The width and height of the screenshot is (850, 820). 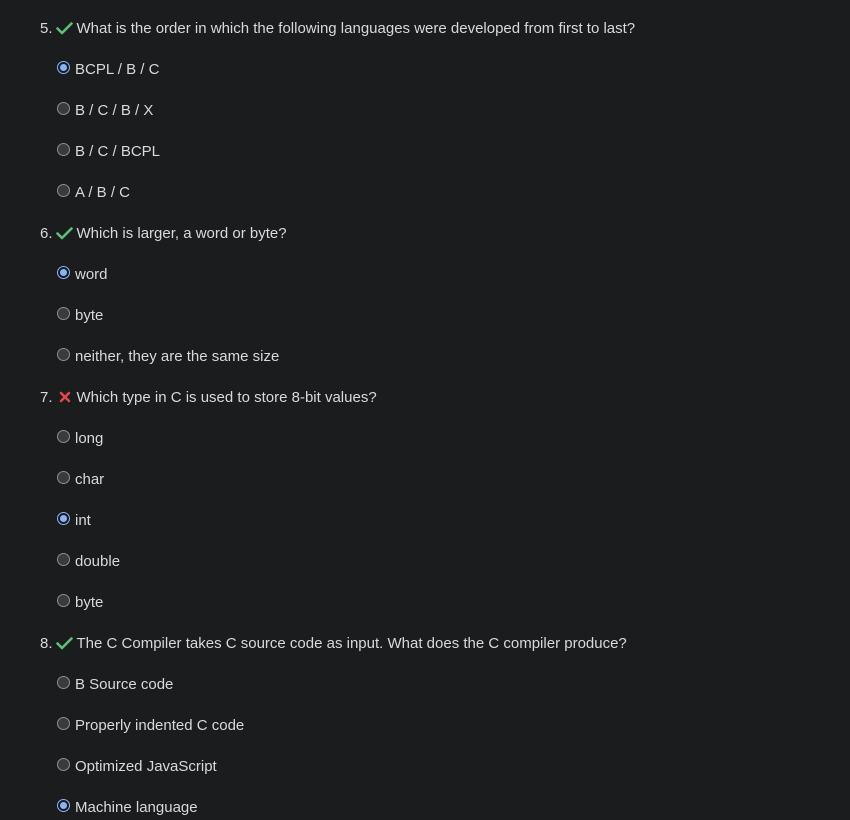 I want to click on question-text: Which is larger, a word or byte?, so click(x=181, y=233).